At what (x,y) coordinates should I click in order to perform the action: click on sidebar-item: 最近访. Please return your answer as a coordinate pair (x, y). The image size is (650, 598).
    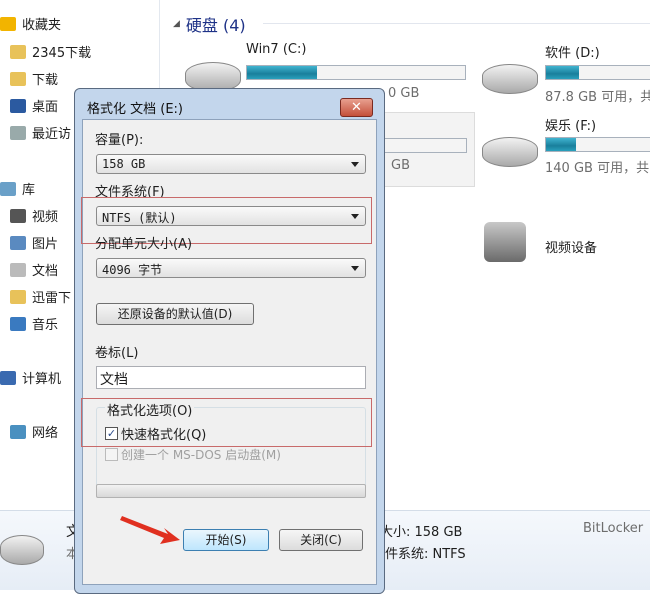
    Looking at the image, I should click on (40, 132).